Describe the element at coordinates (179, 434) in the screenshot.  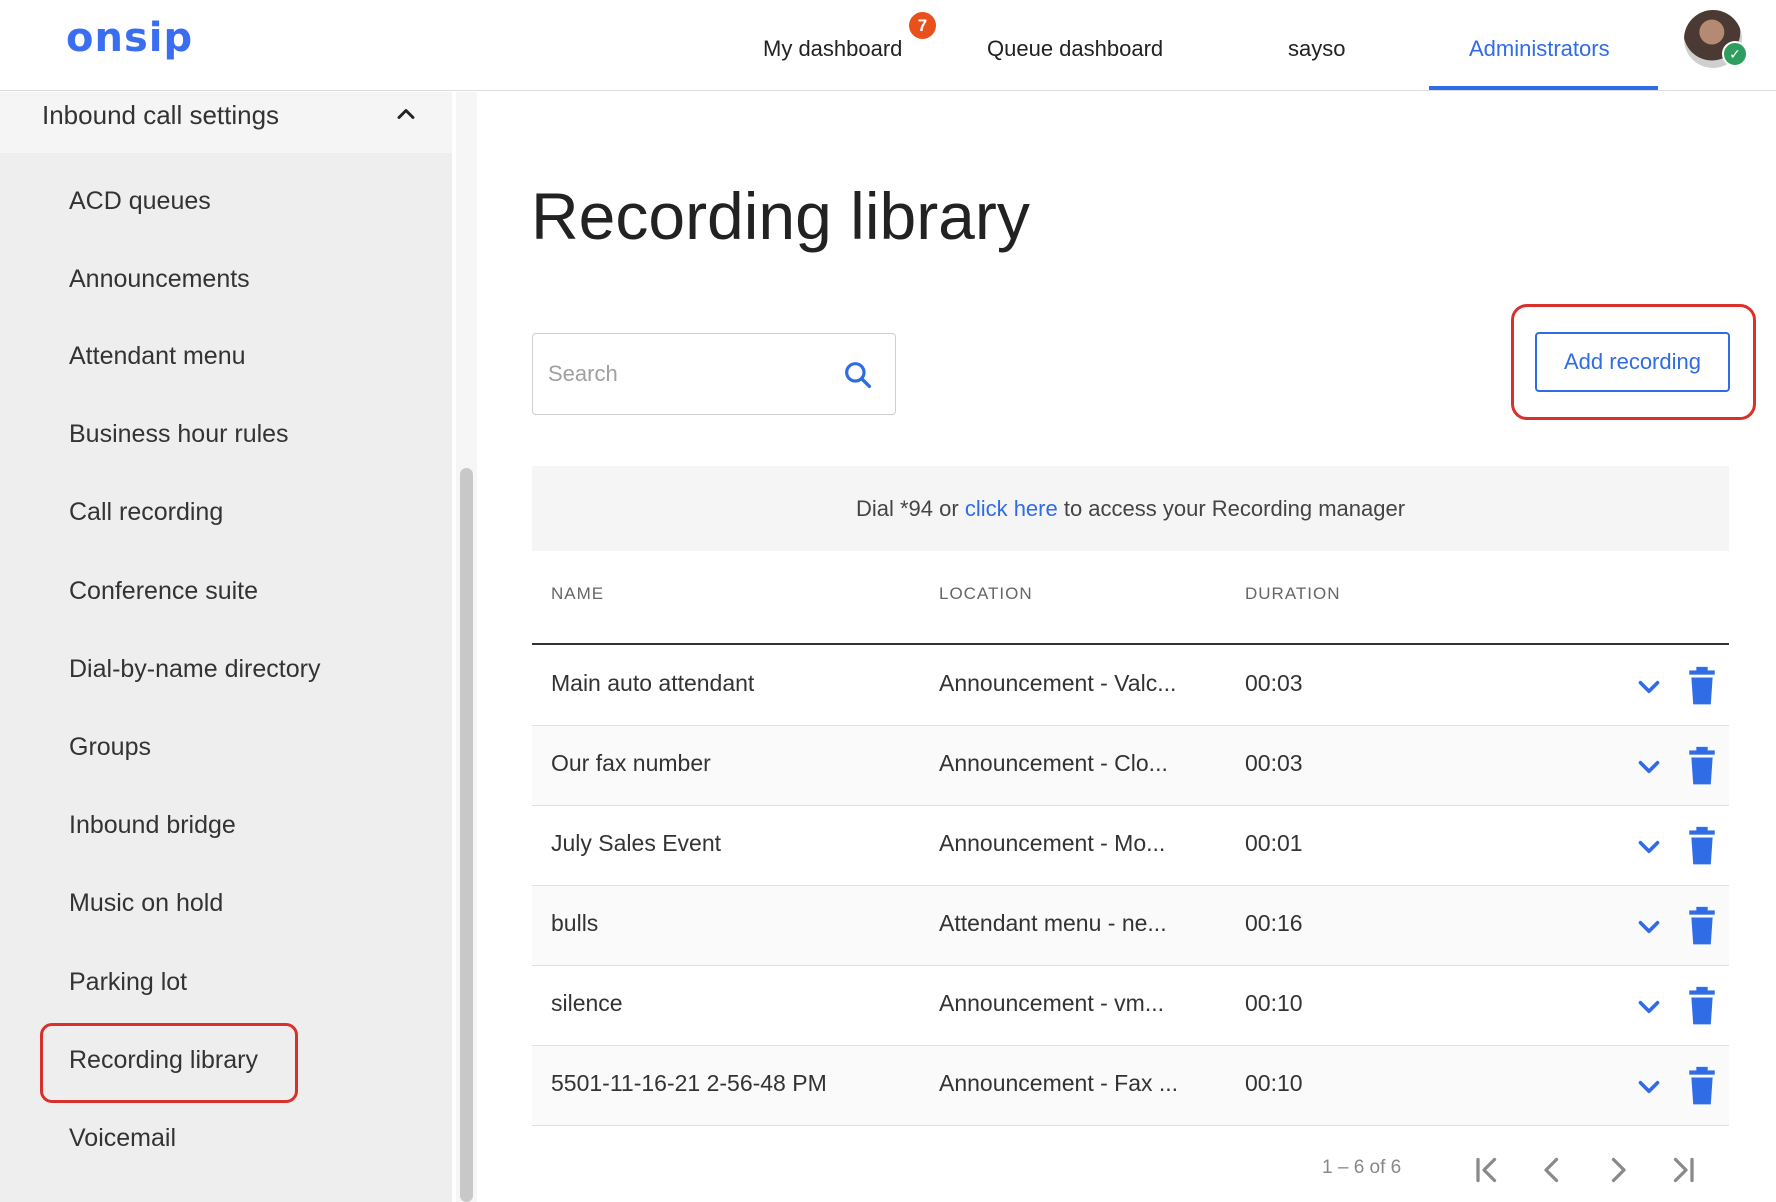
I see `sidebar-item-business-hour-rules: Business hour rules` at that location.